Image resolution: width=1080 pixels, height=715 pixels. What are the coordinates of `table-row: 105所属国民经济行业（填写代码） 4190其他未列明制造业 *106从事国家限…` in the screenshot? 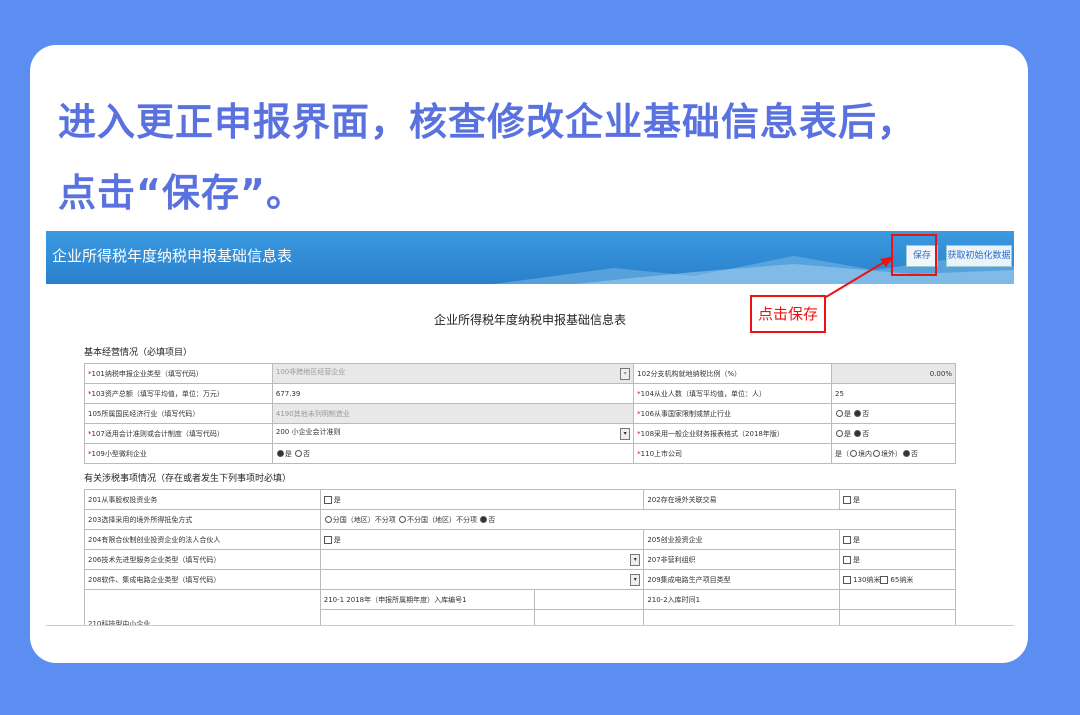 It's located at (520, 413).